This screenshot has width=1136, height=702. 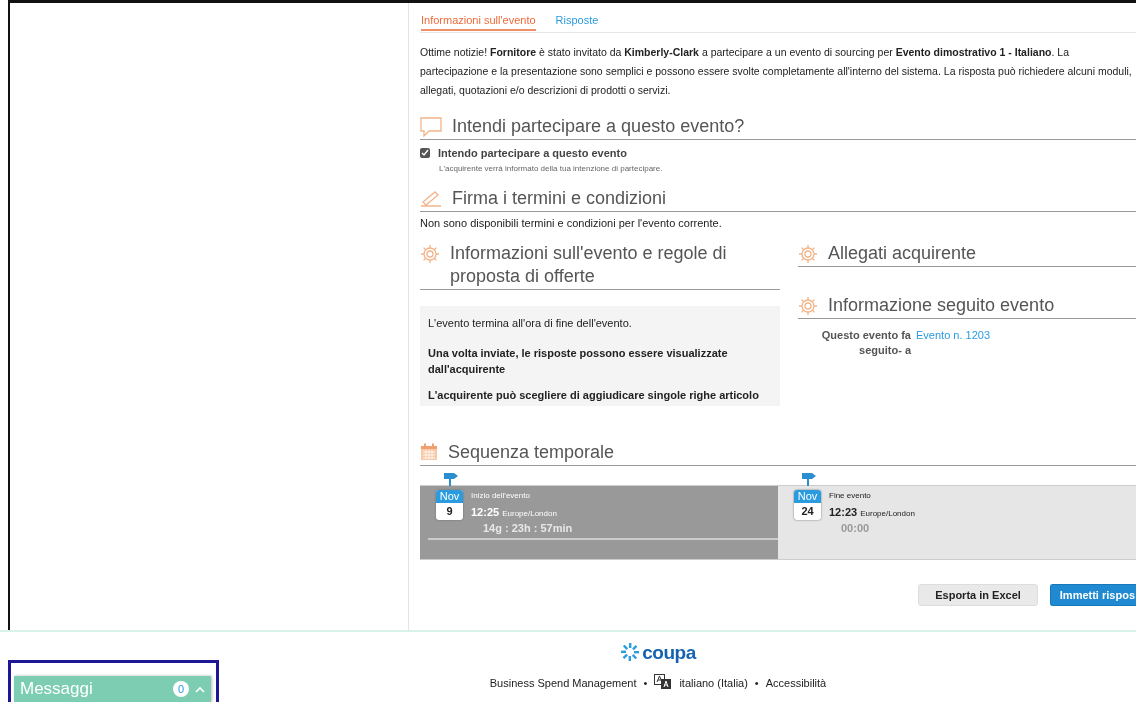 I want to click on caret-up-icon, so click(x=200, y=689).